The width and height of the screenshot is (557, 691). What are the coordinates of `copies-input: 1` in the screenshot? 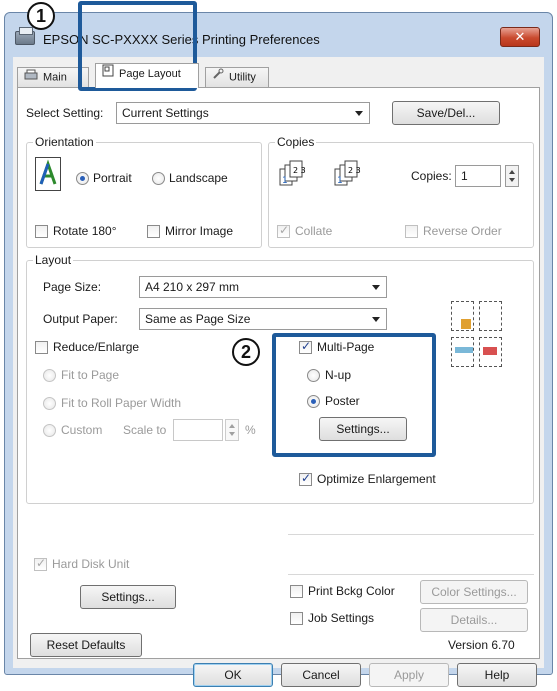 It's located at (478, 176).